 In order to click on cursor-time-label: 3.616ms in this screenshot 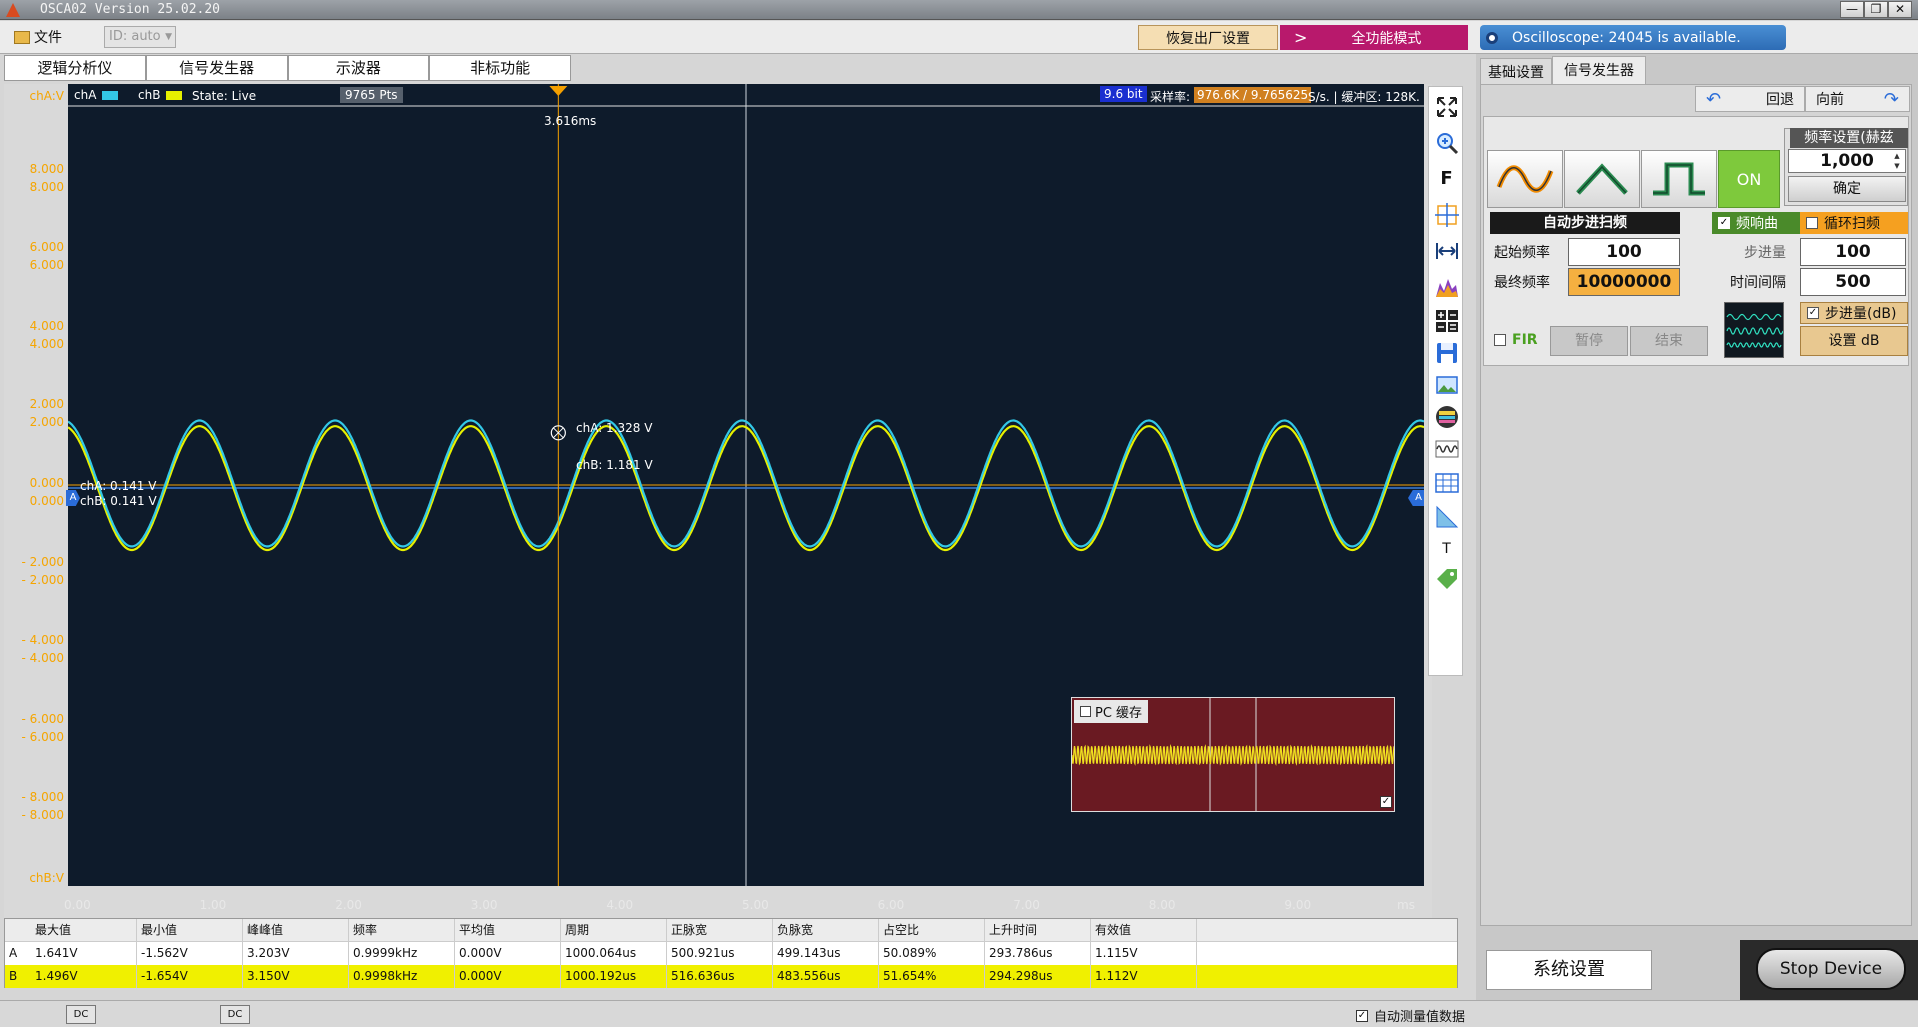, I will do `click(570, 121)`.